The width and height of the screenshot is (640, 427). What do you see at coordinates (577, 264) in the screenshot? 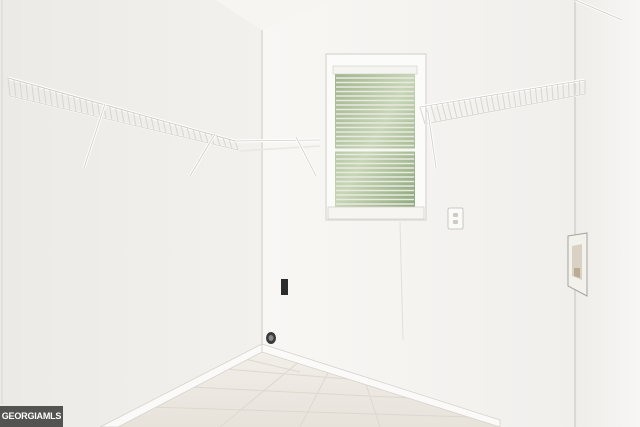
I see `washer-outlet-box` at bounding box center [577, 264].